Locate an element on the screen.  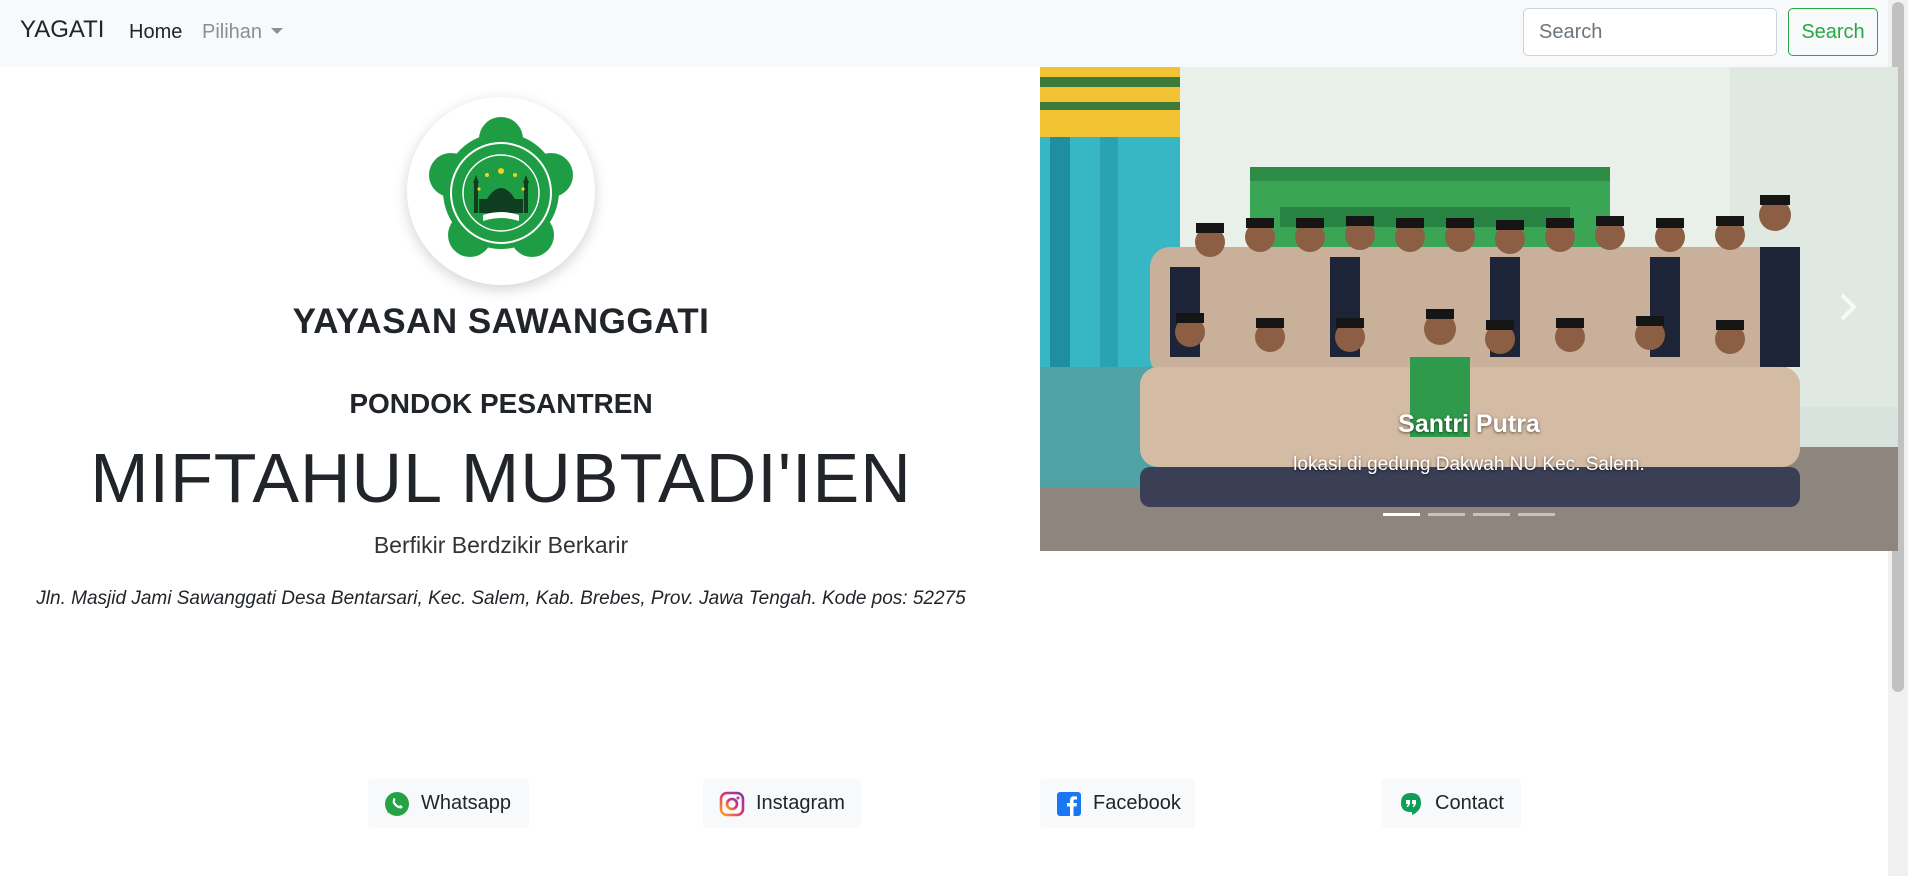
contact-button: Contact is located at coordinates (1451, 803).